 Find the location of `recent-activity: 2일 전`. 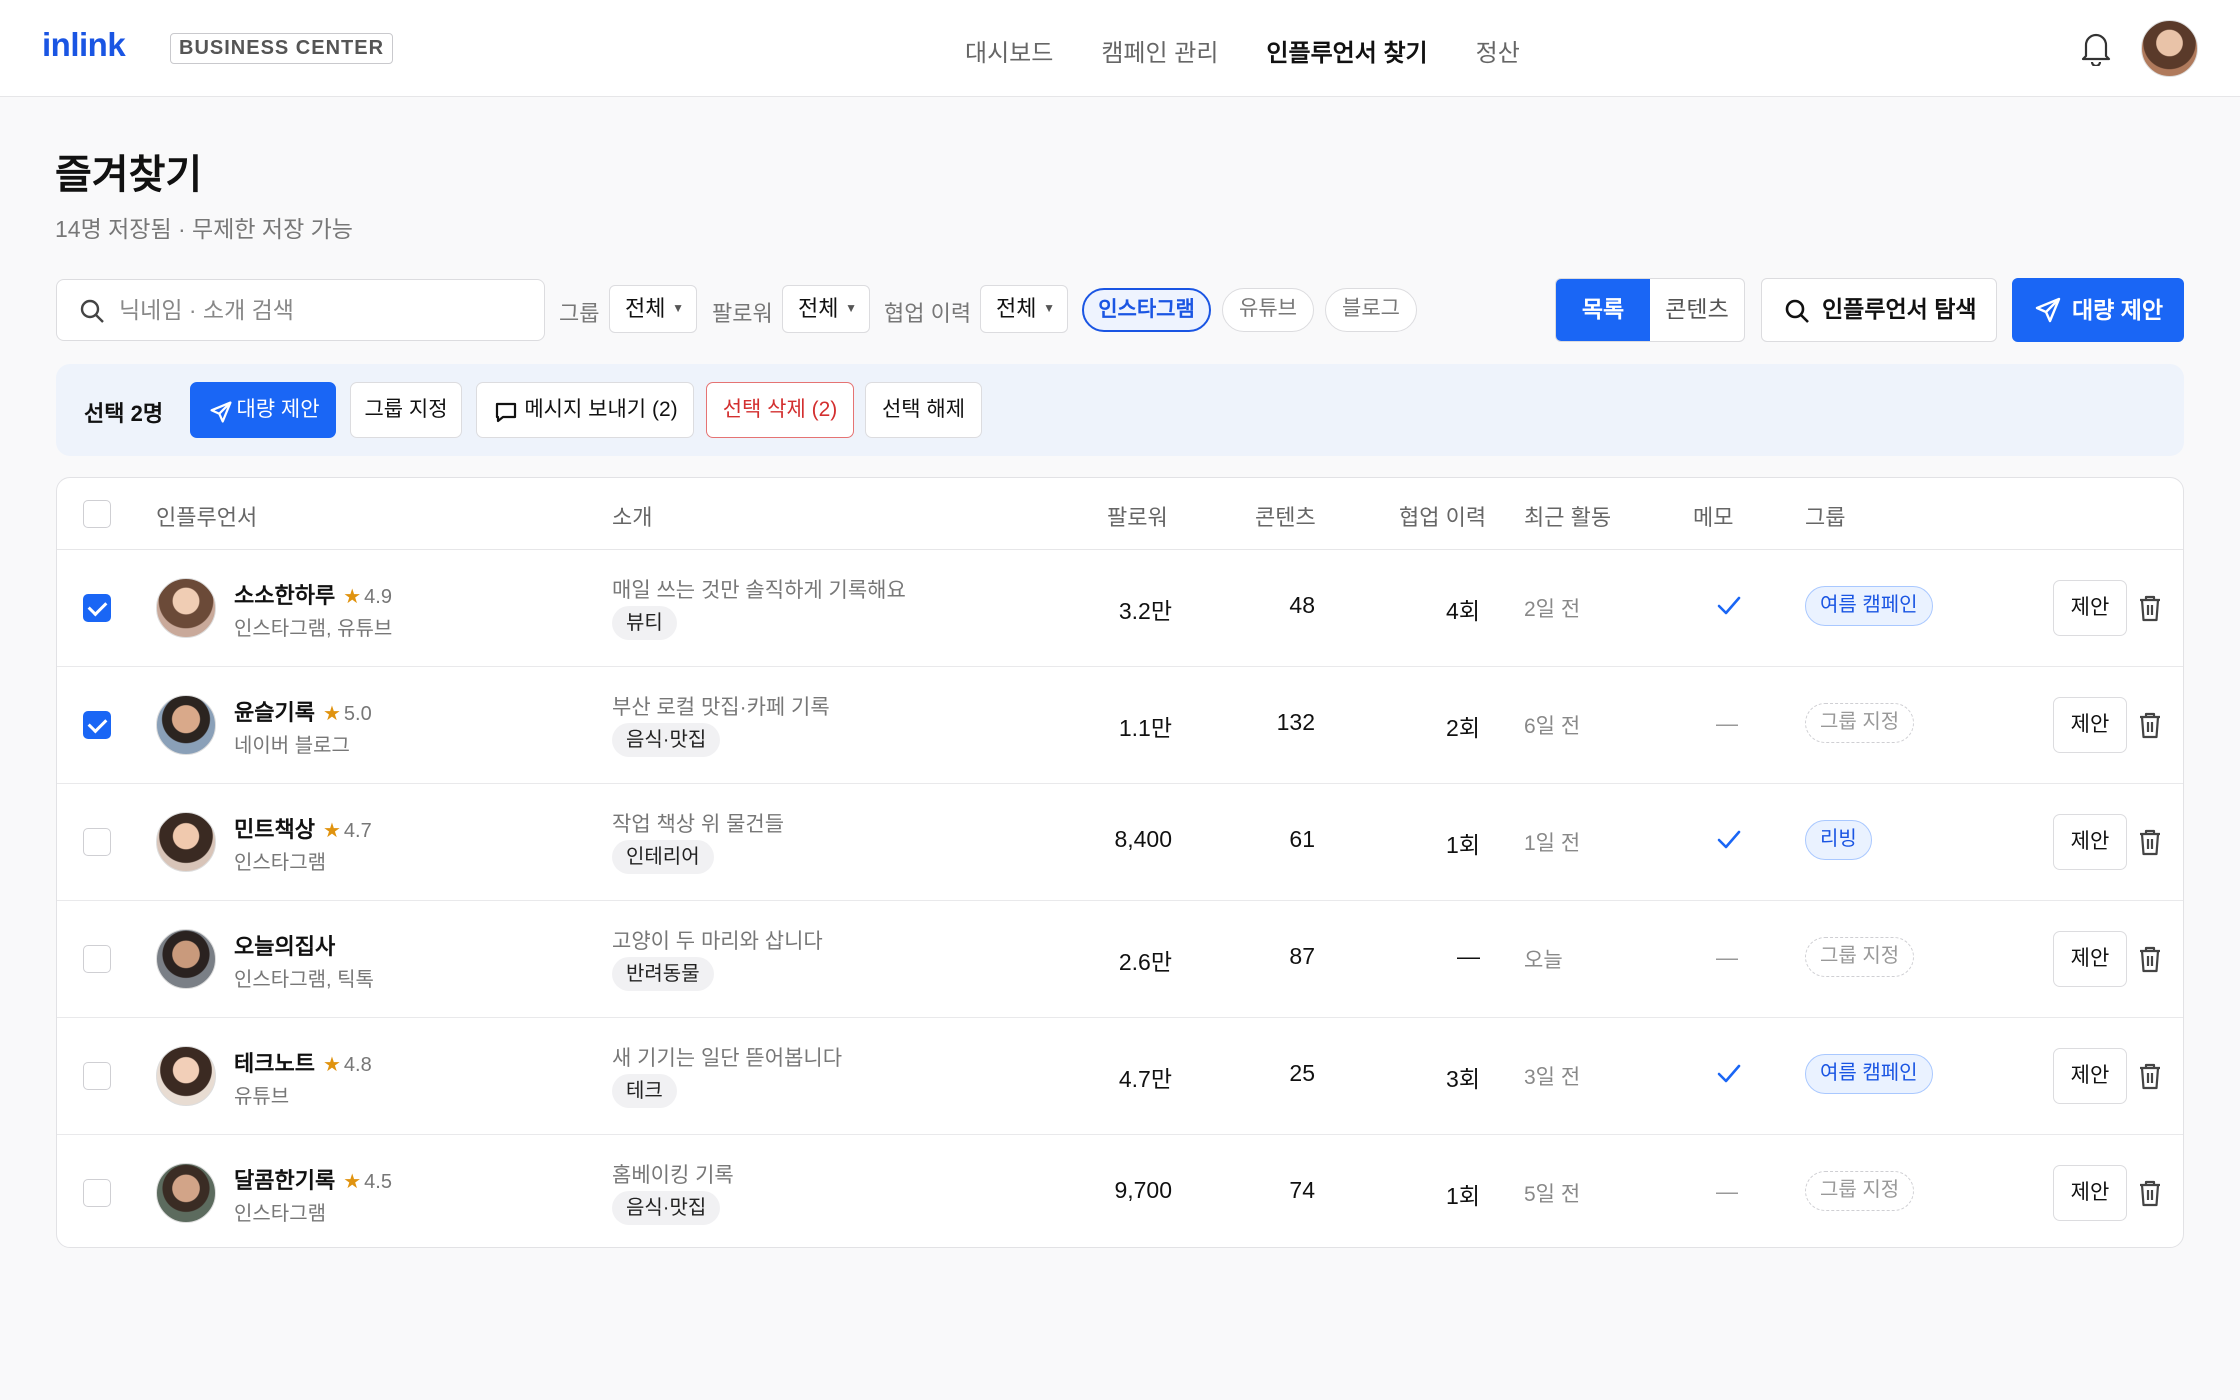

recent-activity: 2일 전 is located at coordinates (1552, 609).